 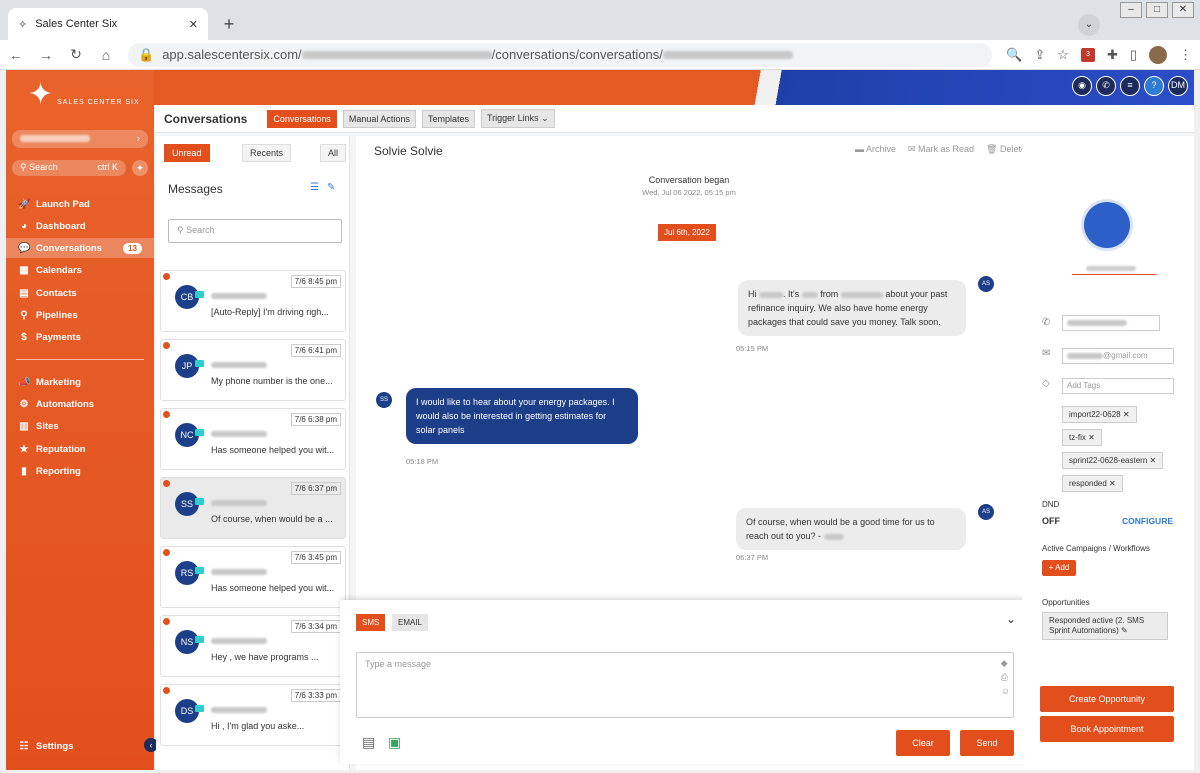 I want to click on bookmark-star-icon: ☆, so click(x=1063, y=55).